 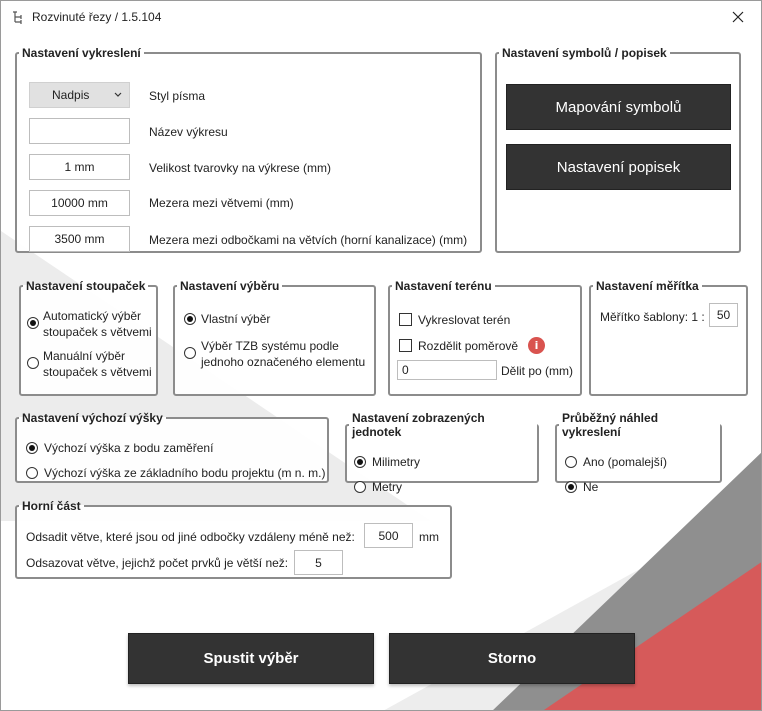 I want to click on drawing-settings-legend: Nastavení vykreslení, so click(x=81, y=53).